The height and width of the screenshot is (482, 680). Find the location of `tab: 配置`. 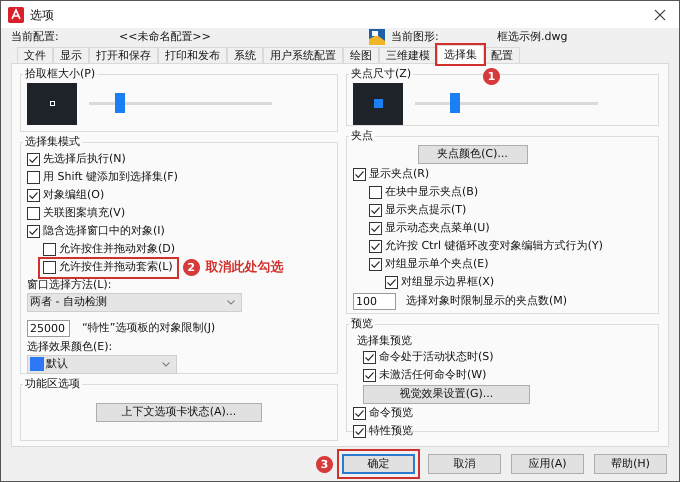

tab: 配置 is located at coordinates (502, 55).